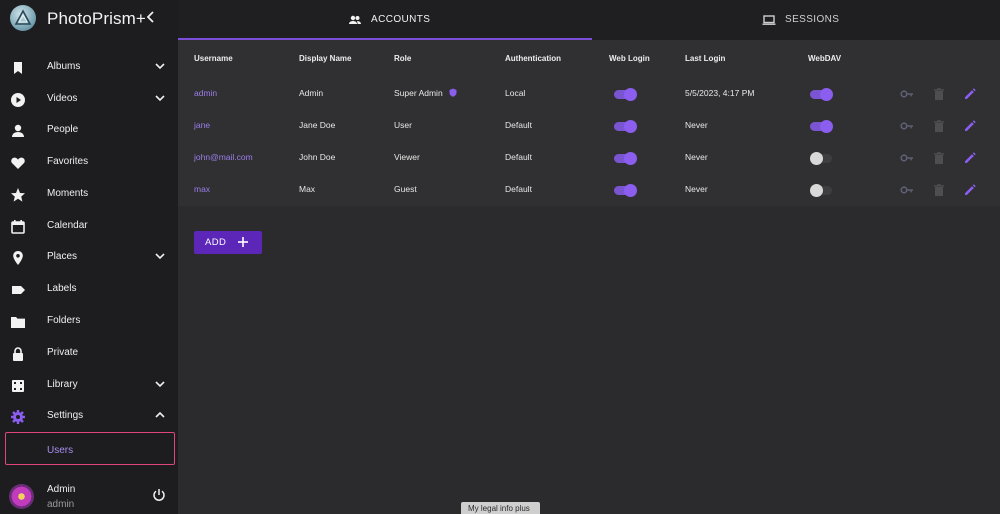  What do you see at coordinates (89, 290) in the screenshot?
I see `sidebar-item-labels: Labels` at bounding box center [89, 290].